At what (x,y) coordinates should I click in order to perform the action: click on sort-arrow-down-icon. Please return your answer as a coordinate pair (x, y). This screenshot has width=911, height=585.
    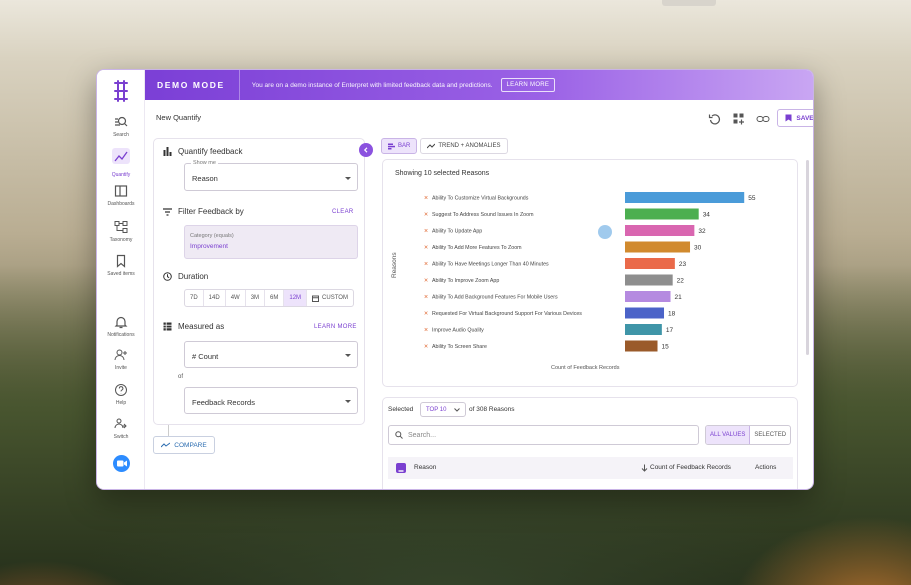
    Looking at the image, I should click on (644, 468).